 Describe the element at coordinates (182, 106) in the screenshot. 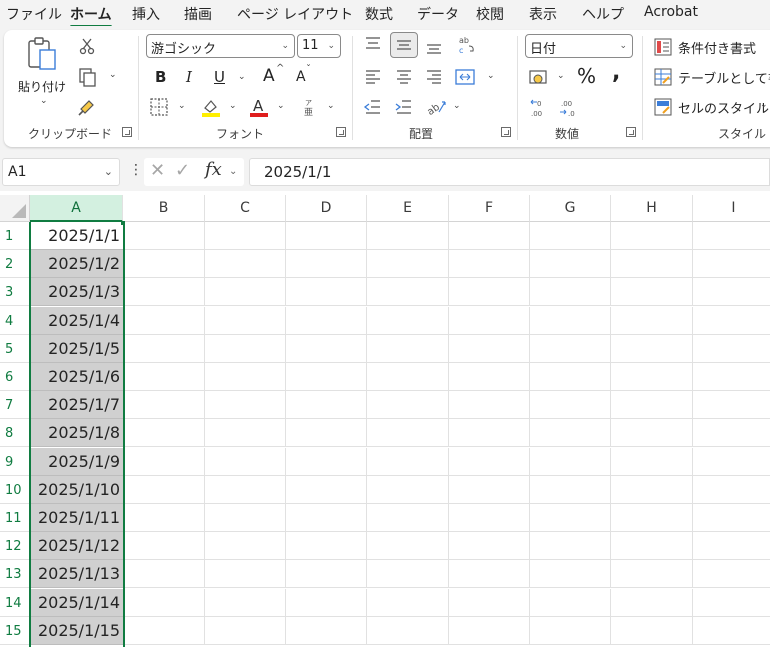

I see `borders-chevron-down-icon: ⌄` at that location.